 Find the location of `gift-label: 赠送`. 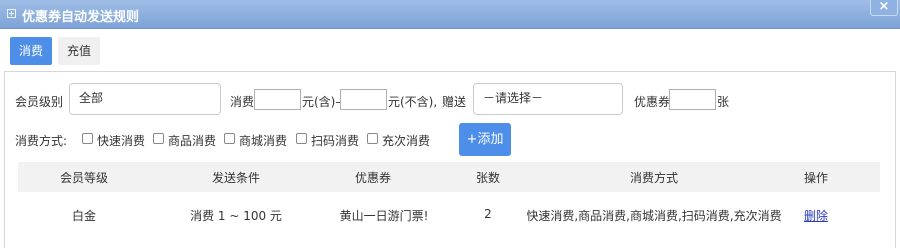

gift-label: 赠送 is located at coordinates (454, 102).